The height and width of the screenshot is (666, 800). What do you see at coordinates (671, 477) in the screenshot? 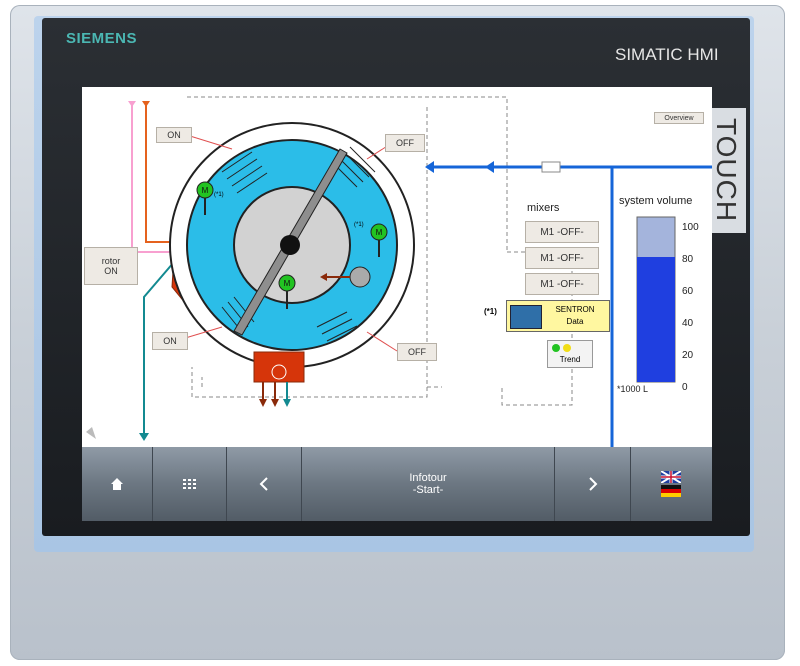
I see `uk-flag-icon` at bounding box center [671, 477].